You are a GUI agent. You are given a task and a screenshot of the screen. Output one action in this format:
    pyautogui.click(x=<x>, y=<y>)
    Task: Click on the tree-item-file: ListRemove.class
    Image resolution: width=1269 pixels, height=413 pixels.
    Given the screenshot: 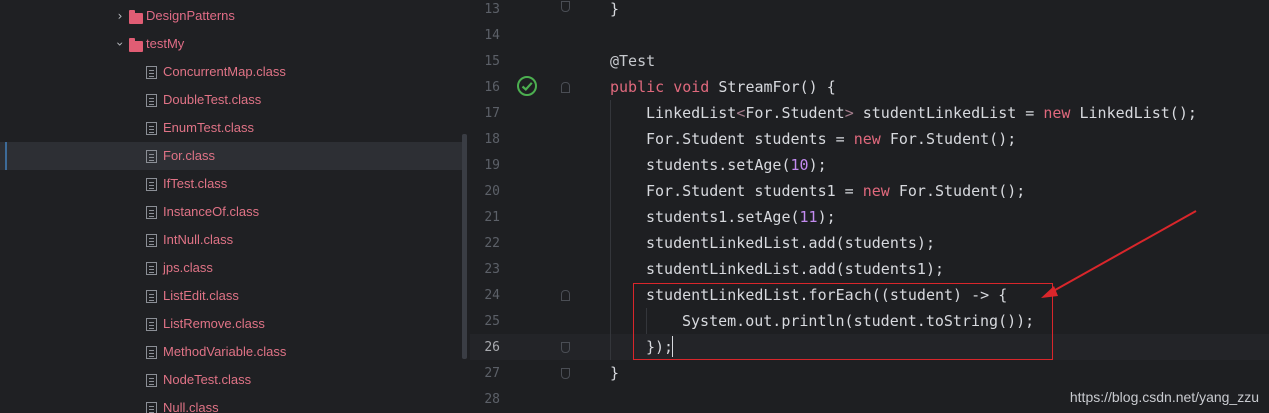 What is the action you would take?
    pyautogui.click(x=231, y=324)
    